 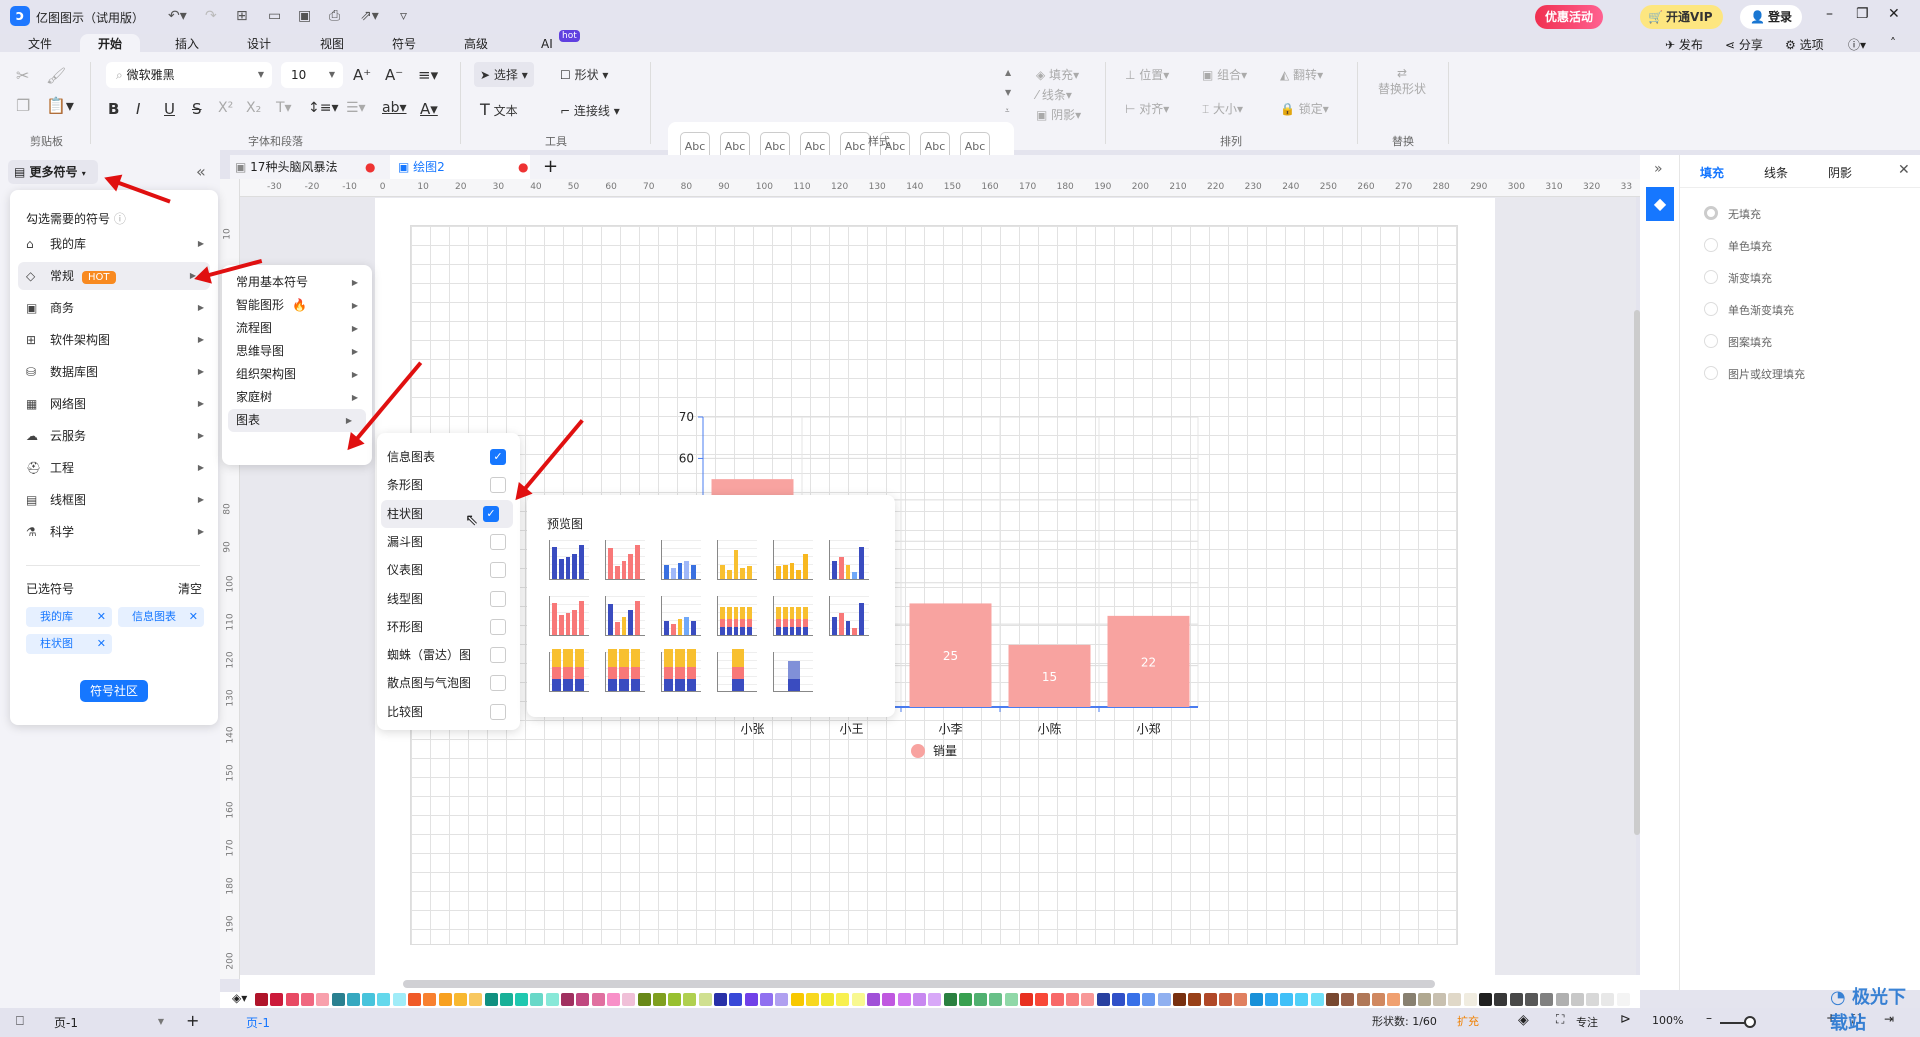 I want to click on flip-button: ◭ 翻转▾, so click(x=1301, y=74).